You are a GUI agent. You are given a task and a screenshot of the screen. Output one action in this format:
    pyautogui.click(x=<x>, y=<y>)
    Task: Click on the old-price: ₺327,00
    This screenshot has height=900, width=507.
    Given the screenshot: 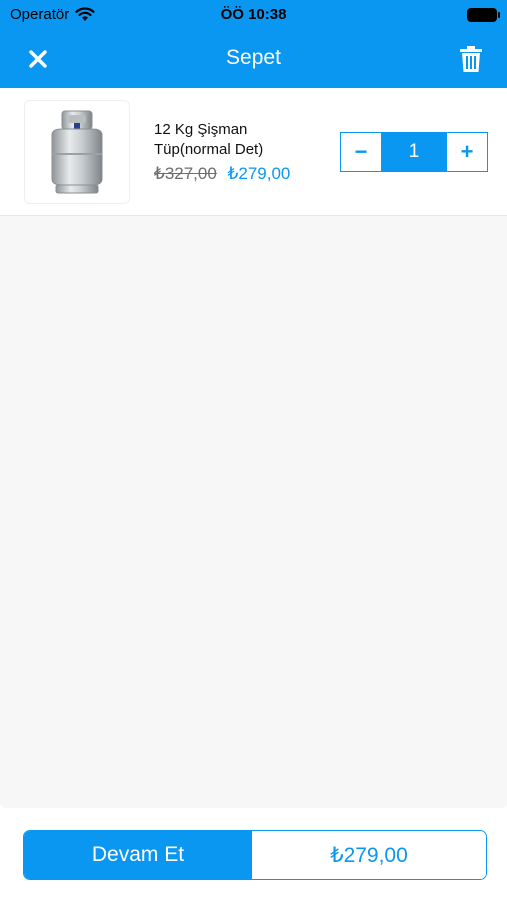 What is the action you would take?
    pyautogui.click(x=185, y=173)
    